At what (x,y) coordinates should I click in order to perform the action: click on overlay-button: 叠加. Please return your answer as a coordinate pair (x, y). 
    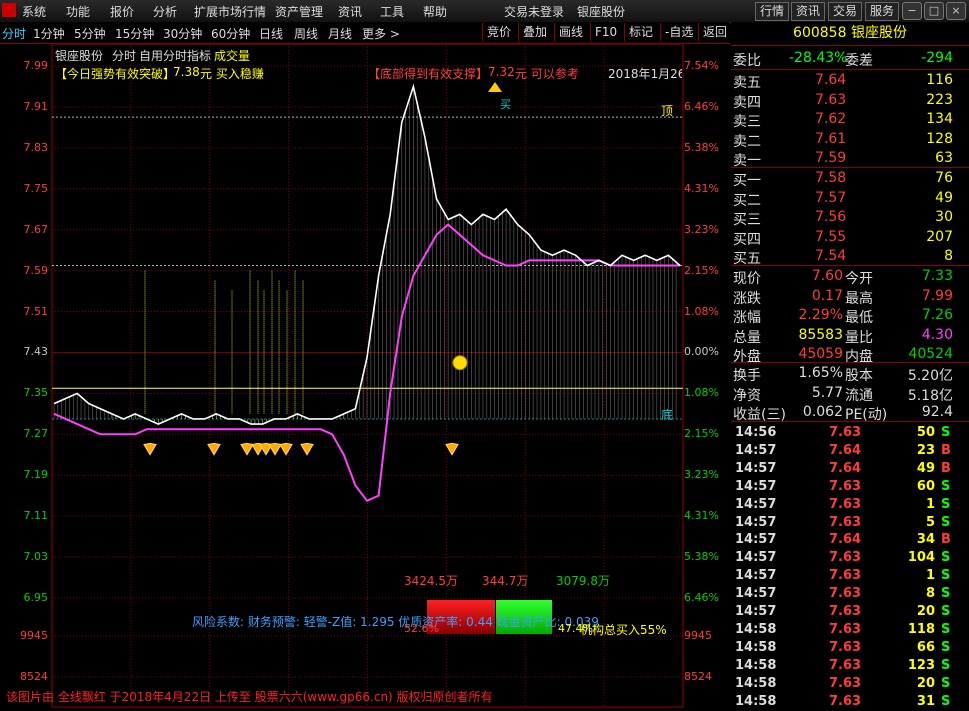
    Looking at the image, I should click on (534, 32).